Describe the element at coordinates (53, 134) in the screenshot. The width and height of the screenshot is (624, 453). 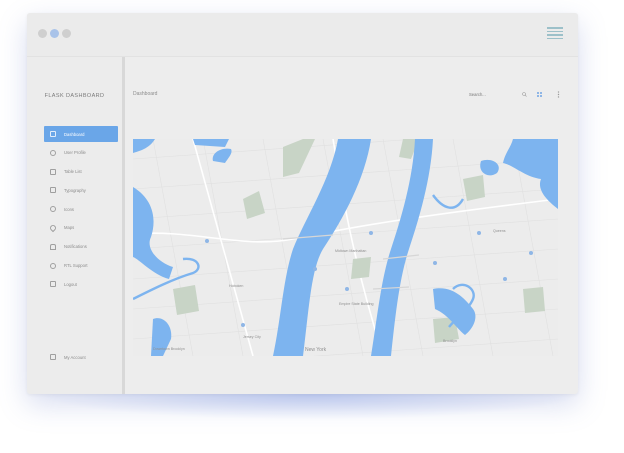
I see `dashboard-icon` at that location.